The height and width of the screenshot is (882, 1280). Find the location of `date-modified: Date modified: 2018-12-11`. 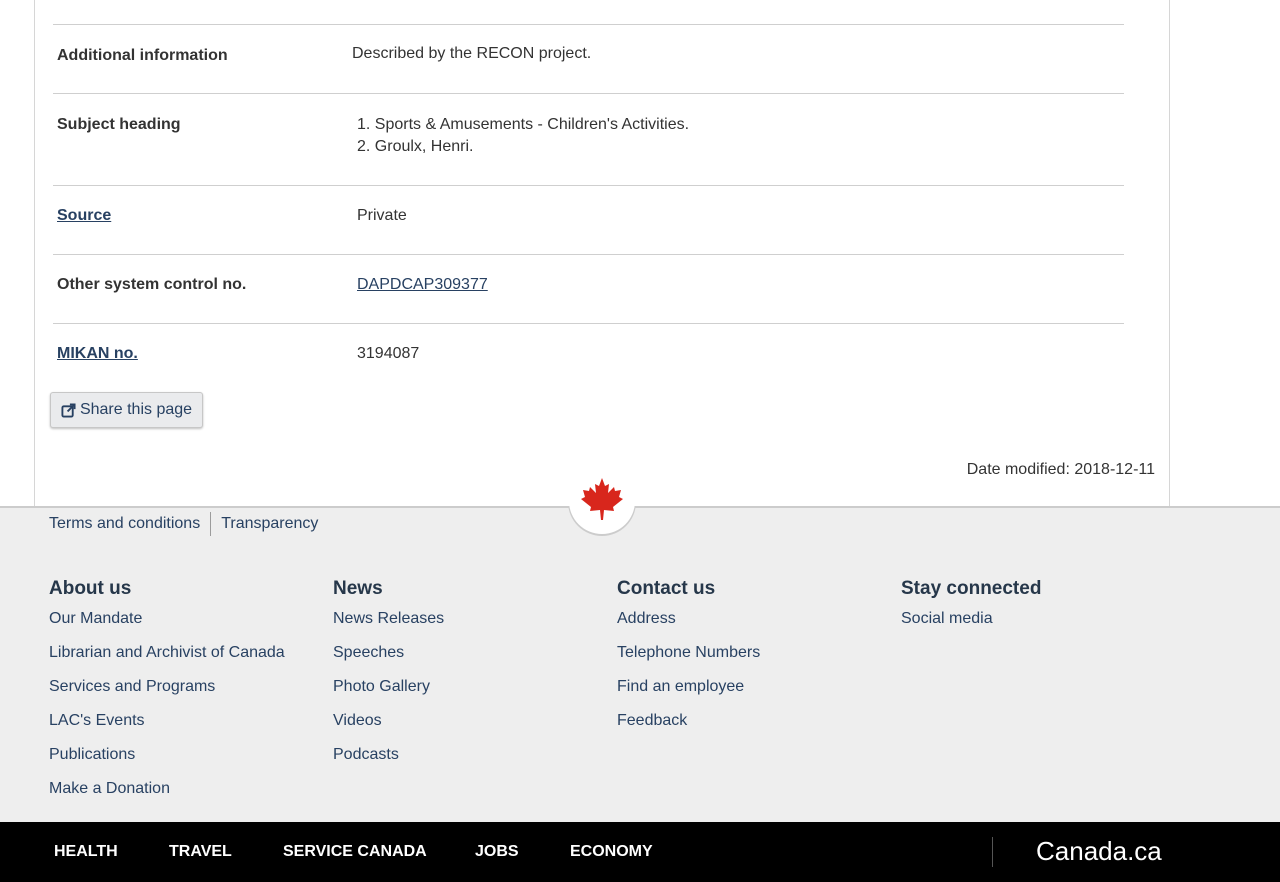

date-modified: Date modified: 2018-12-11 is located at coordinates (1060, 469).